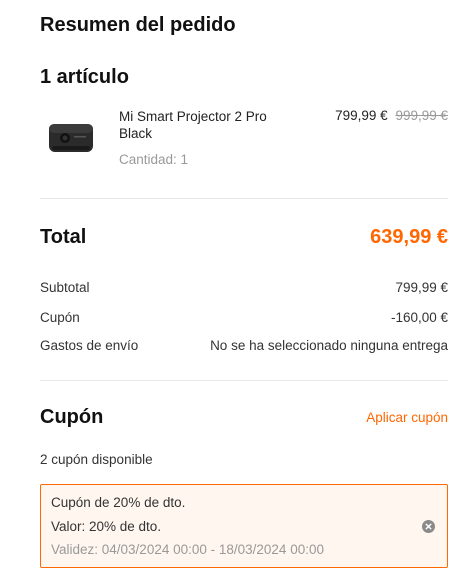  I want to click on product-original-price: 999,99 €, so click(421, 115).